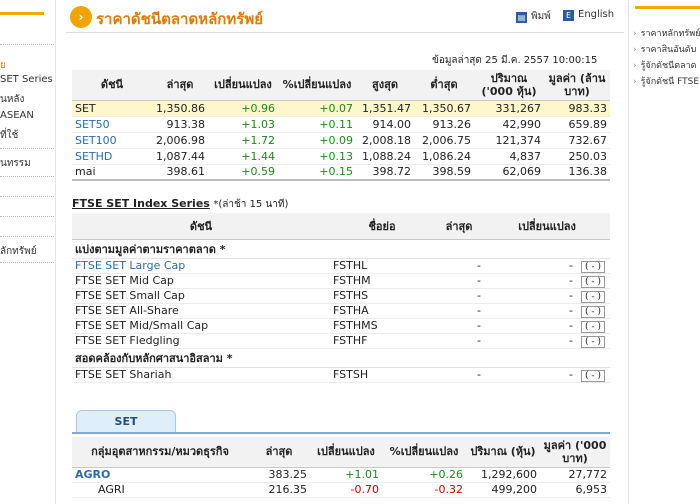 Image resolution: width=700 pixels, height=504 pixels. I want to click on ftse-row: FTSE SET All-Share FSTHA - -( - ), so click(341, 311).